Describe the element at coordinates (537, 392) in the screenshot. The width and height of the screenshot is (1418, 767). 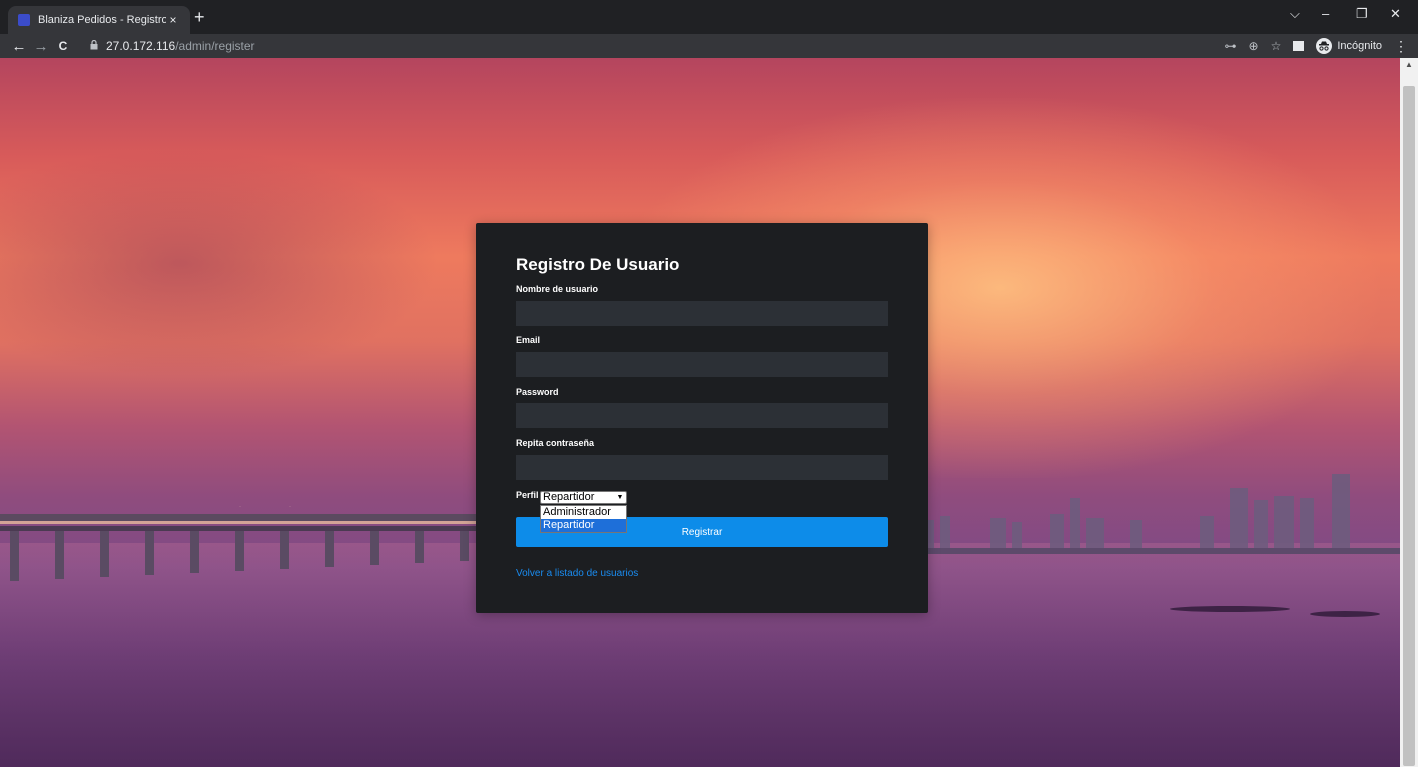
I see `password-label: Password` at that location.